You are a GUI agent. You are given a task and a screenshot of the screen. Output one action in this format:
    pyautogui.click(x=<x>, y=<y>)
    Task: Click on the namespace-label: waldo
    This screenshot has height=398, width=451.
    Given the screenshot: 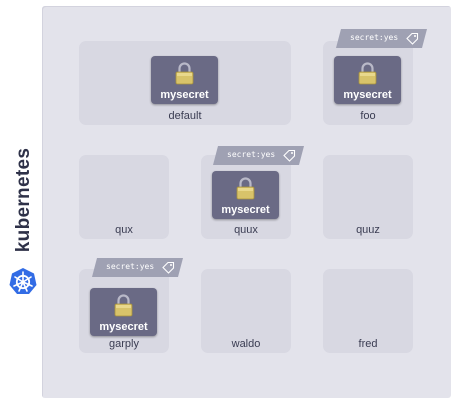 What is the action you would take?
    pyautogui.click(x=246, y=344)
    